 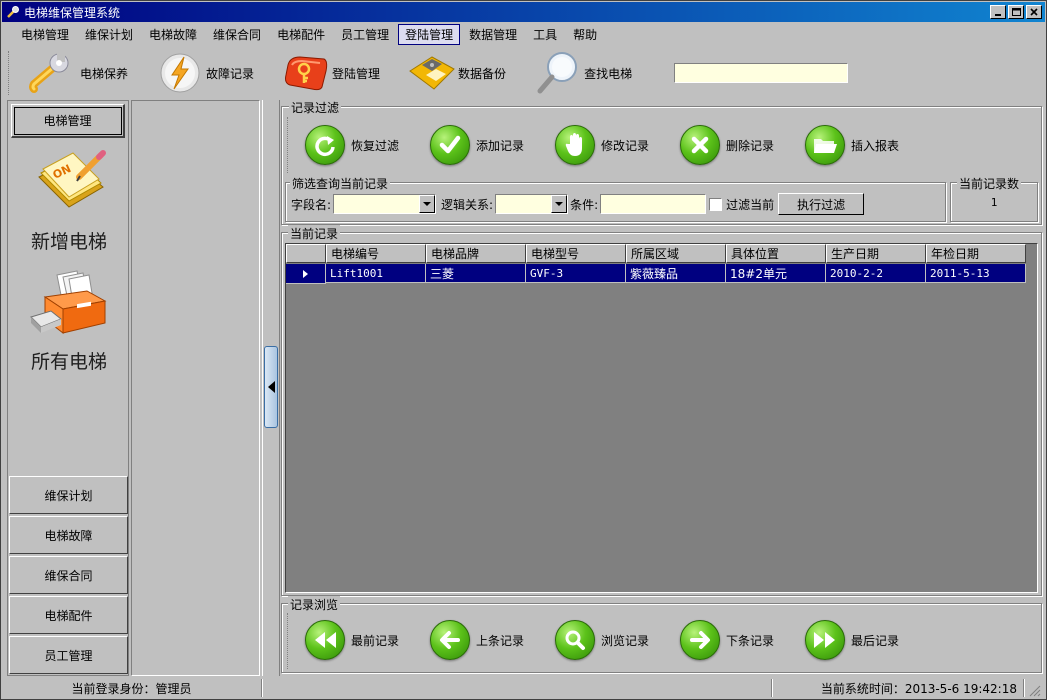 What do you see at coordinates (356, 73) in the screenshot?
I see `toolbar-label: 登陆管理` at bounding box center [356, 73].